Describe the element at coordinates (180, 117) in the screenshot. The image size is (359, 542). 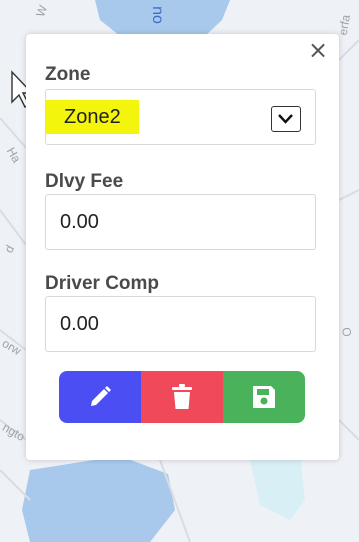
I see `zone-select: Zone2` at that location.